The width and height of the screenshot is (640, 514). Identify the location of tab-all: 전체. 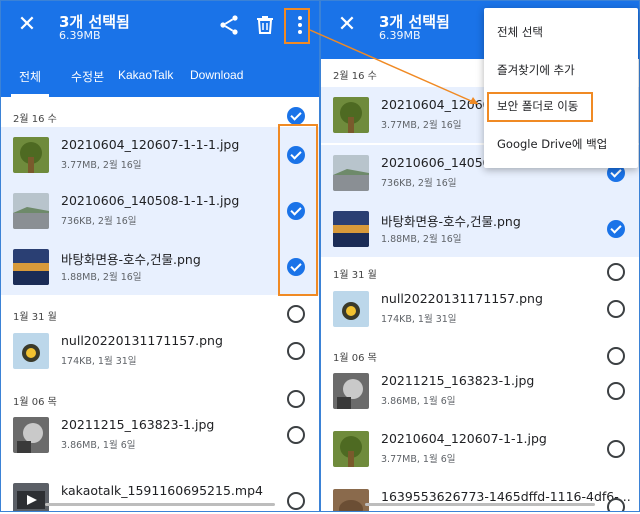
(30, 76).